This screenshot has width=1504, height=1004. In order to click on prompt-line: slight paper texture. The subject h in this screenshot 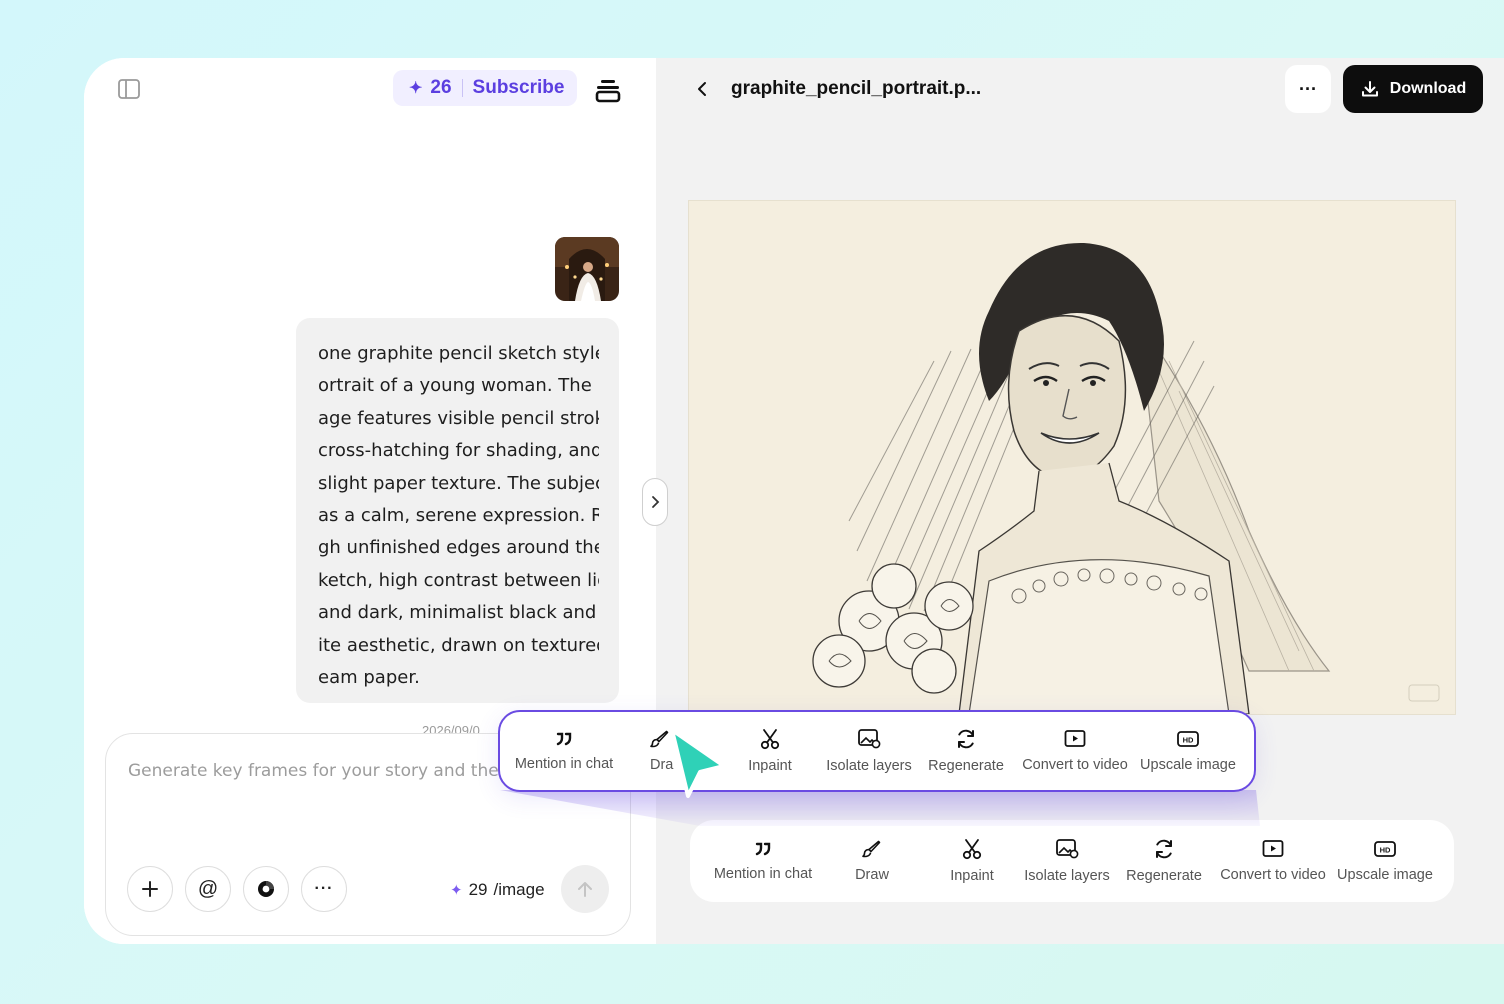, I will do `click(458, 483)`.